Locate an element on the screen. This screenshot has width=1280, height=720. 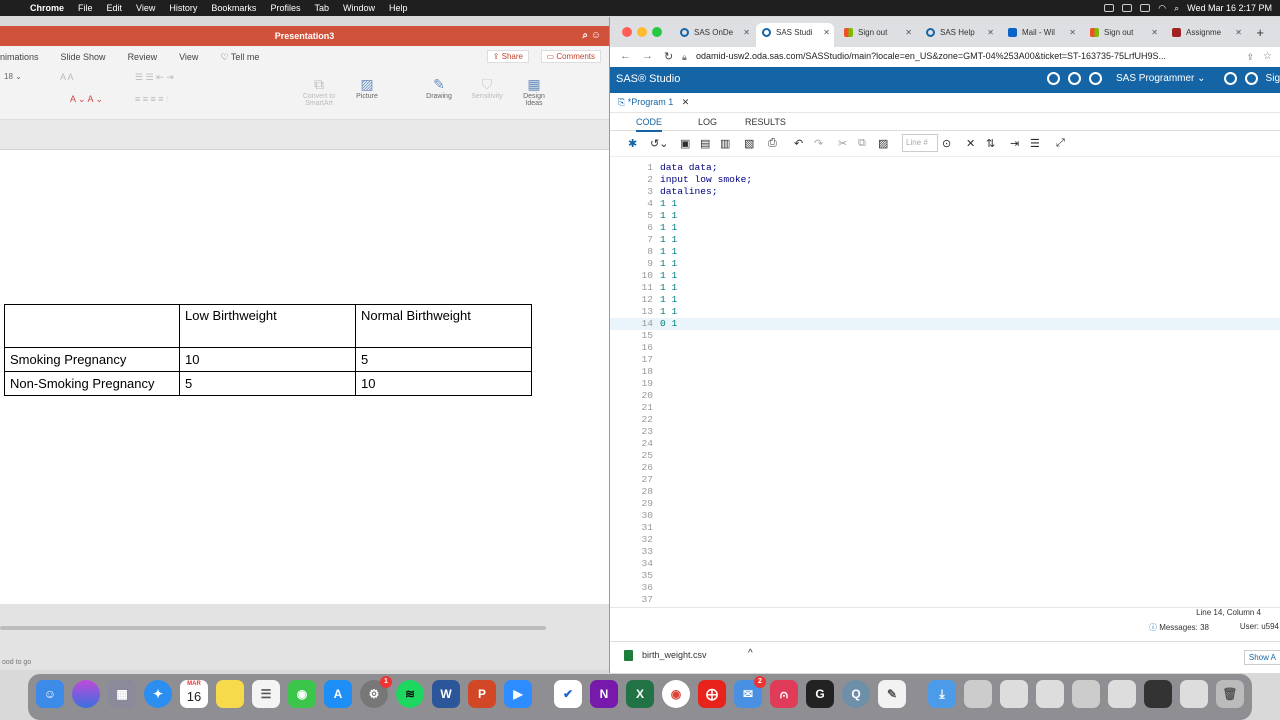
drawing-button: ✎ Drawing is located at coordinates (439, 88).